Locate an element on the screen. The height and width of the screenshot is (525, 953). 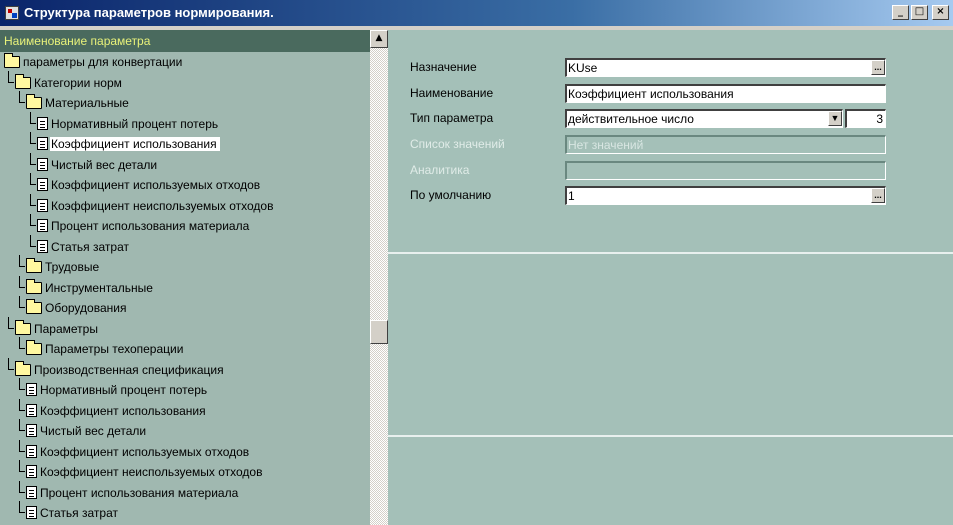
tree-item-label: Параметры is located at coordinates (66, 328).